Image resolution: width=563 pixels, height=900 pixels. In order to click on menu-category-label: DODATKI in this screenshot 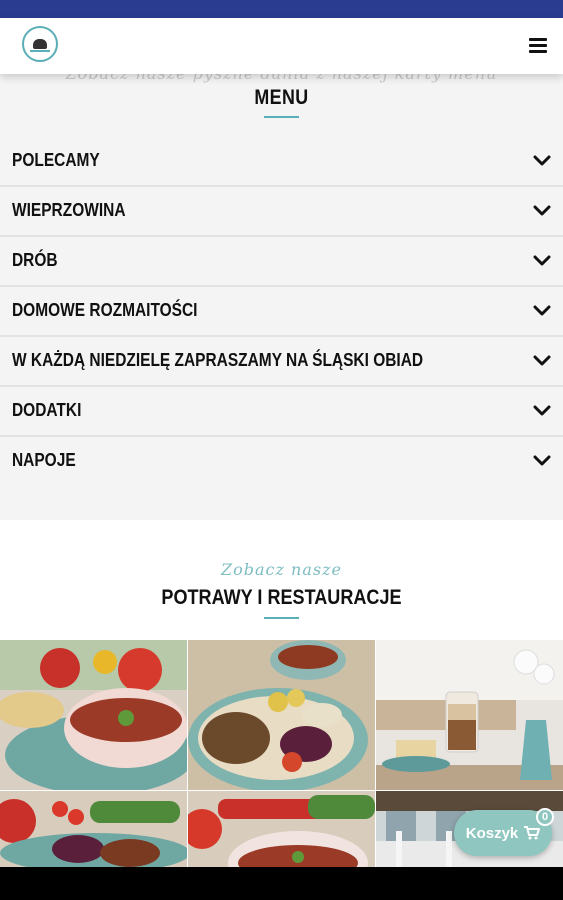, I will do `click(47, 410)`.